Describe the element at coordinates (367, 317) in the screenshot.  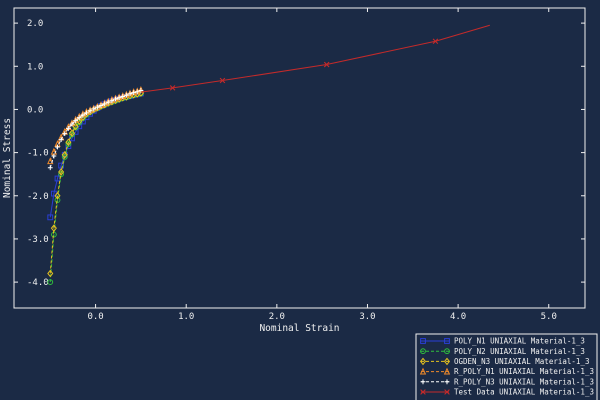
I see `x-tick-label: 3.0` at that location.